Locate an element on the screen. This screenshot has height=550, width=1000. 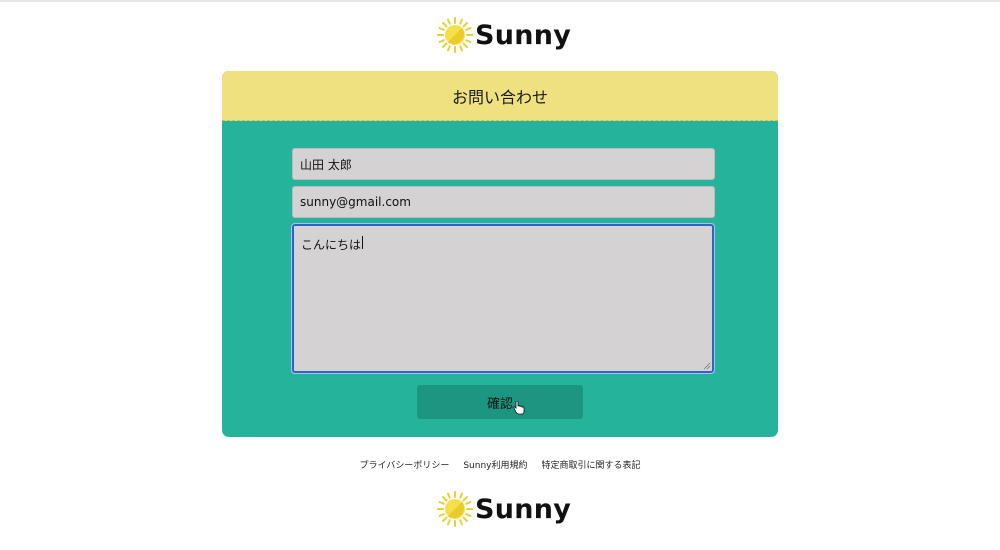
footer-links: プライバシーポリシー Sunny利用規約 特定商取引に関する表記 is located at coordinates (500, 464).